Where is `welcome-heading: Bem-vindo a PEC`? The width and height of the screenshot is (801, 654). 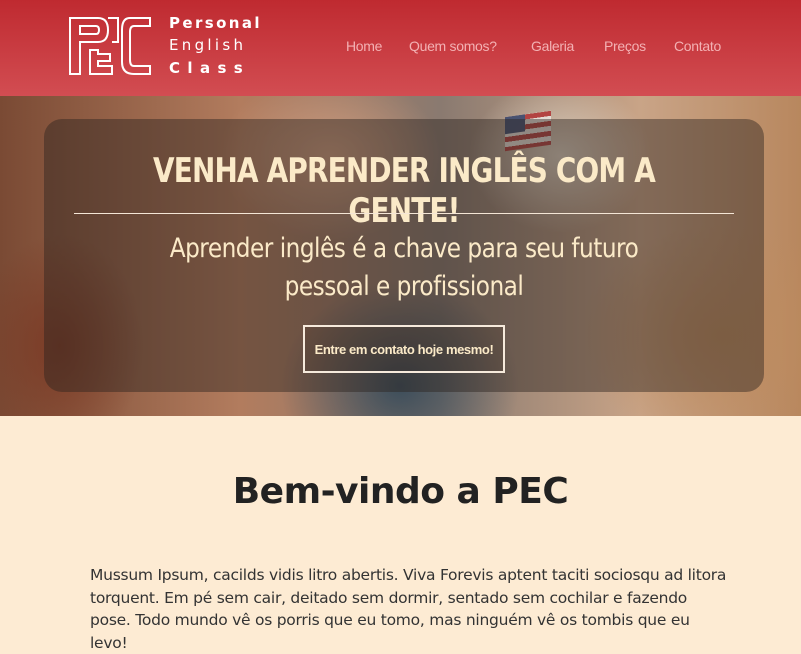 welcome-heading: Bem-vindo a PEC is located at coordinates (400, 491).